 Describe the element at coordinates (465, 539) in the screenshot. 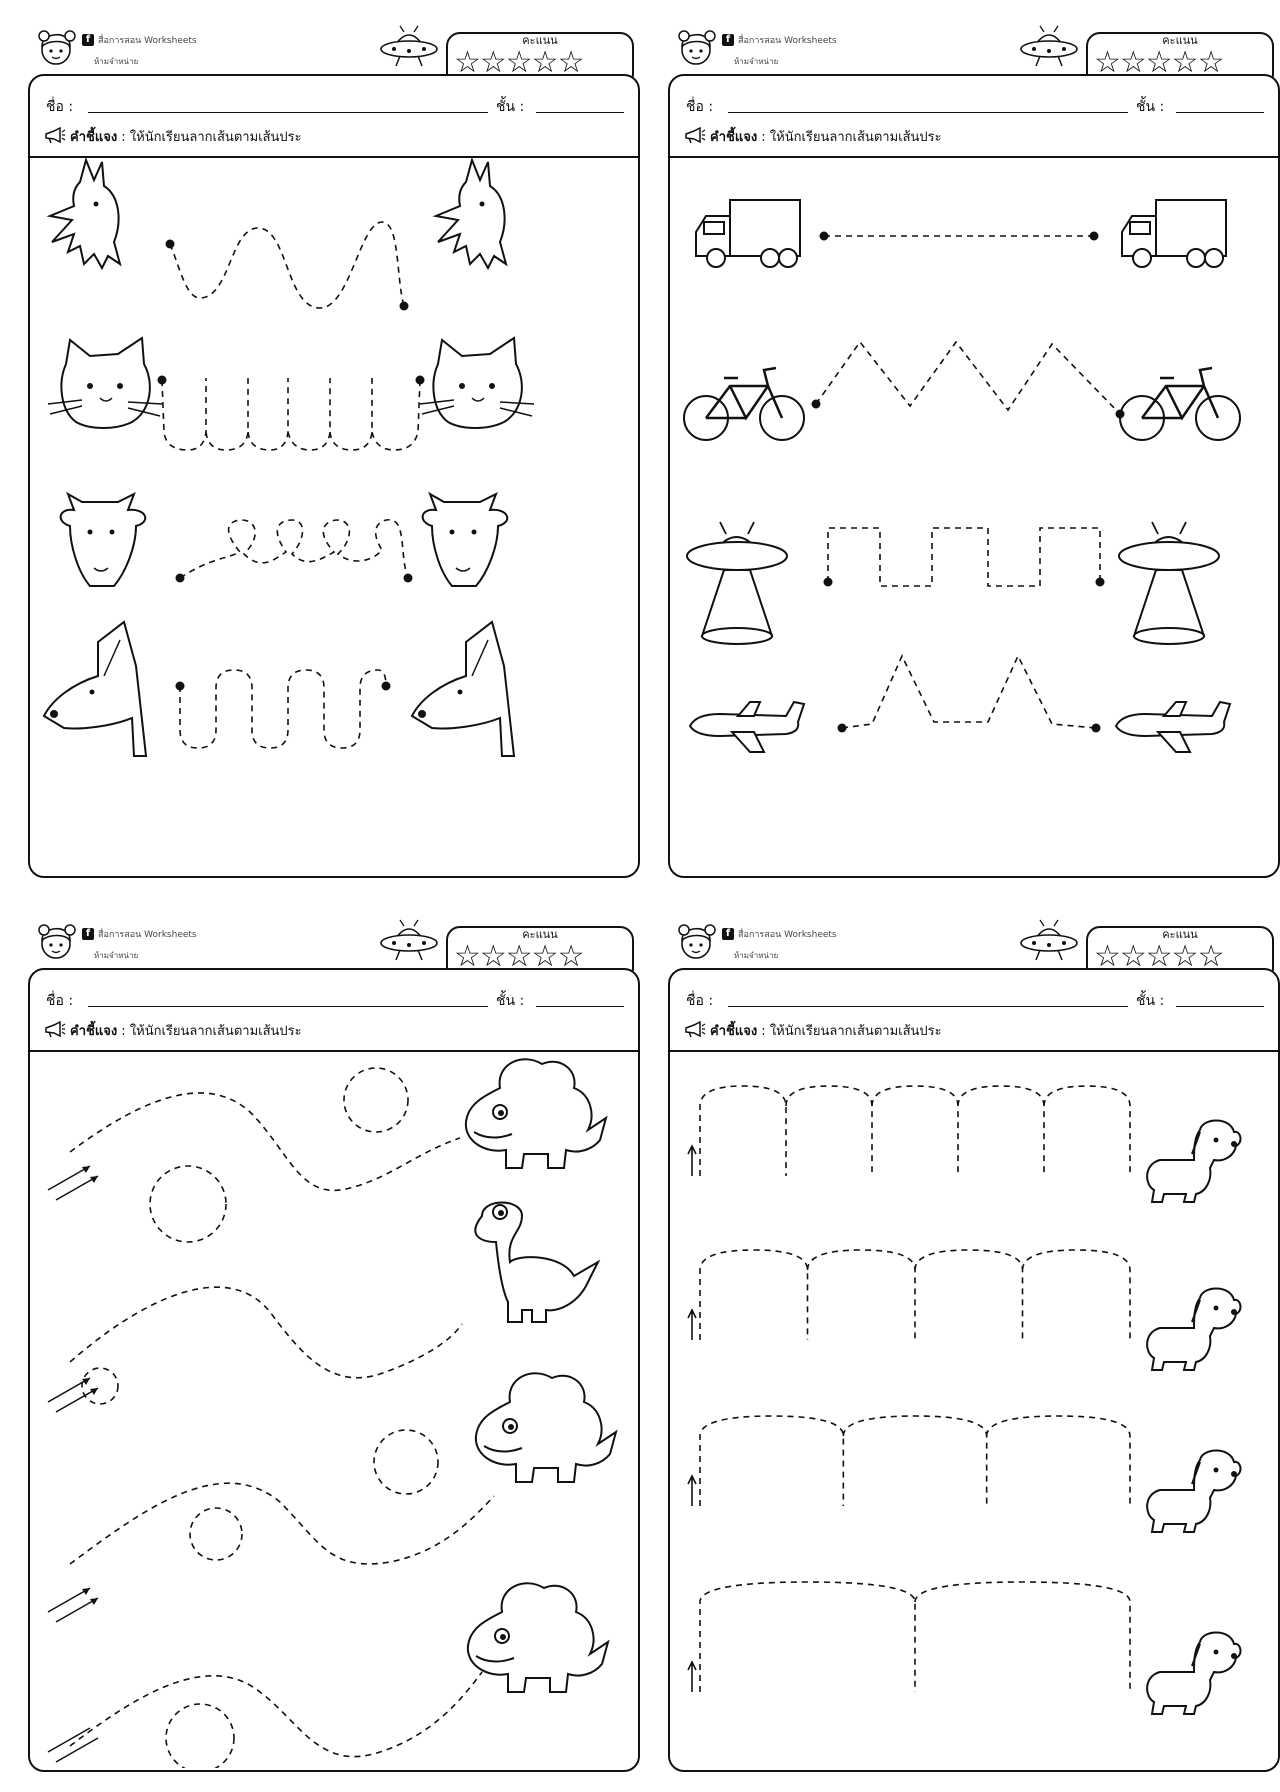

I see `goat-icon` at that location.